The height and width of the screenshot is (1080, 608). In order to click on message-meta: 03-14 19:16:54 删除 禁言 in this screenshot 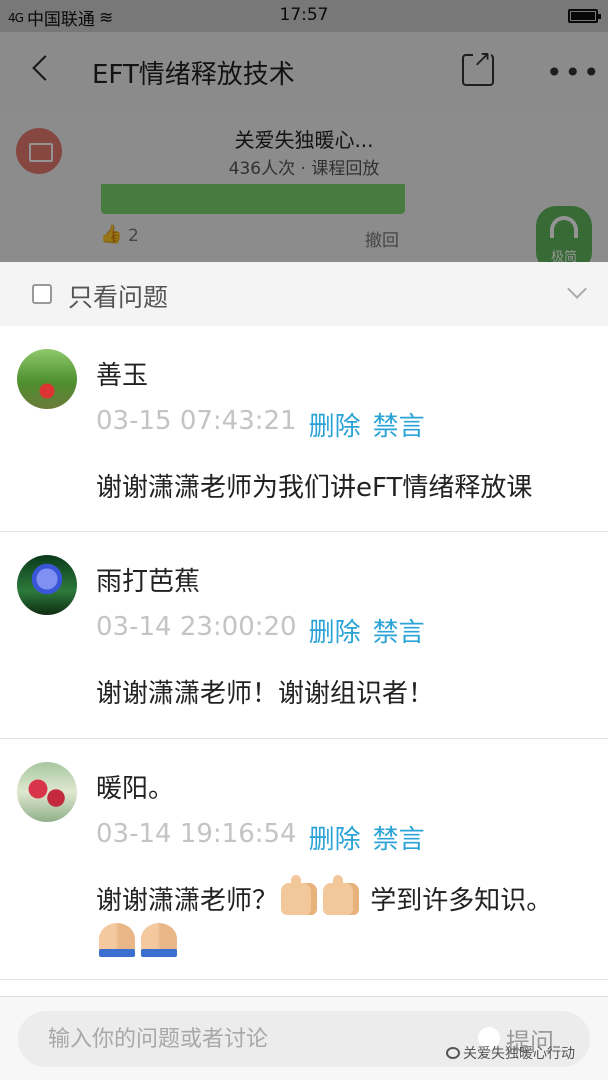, I will do `click(260, 837)`.